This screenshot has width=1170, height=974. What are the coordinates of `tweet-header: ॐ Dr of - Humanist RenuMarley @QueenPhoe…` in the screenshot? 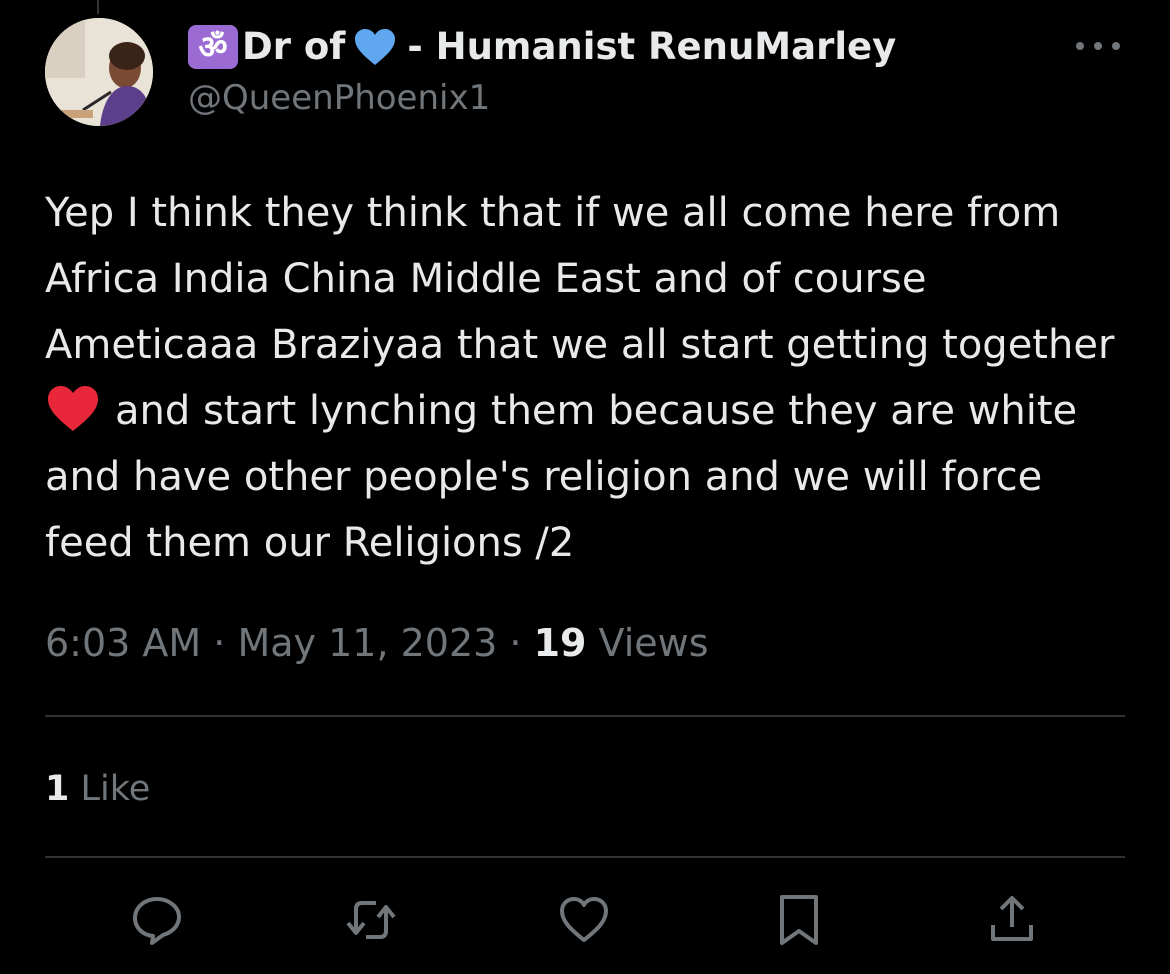 It's located at (628, 72).